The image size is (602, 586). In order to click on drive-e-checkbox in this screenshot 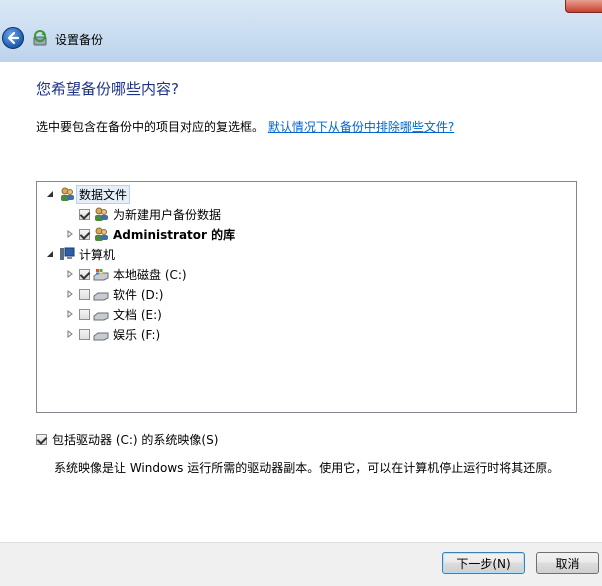, I will do `click(84, 314)`.